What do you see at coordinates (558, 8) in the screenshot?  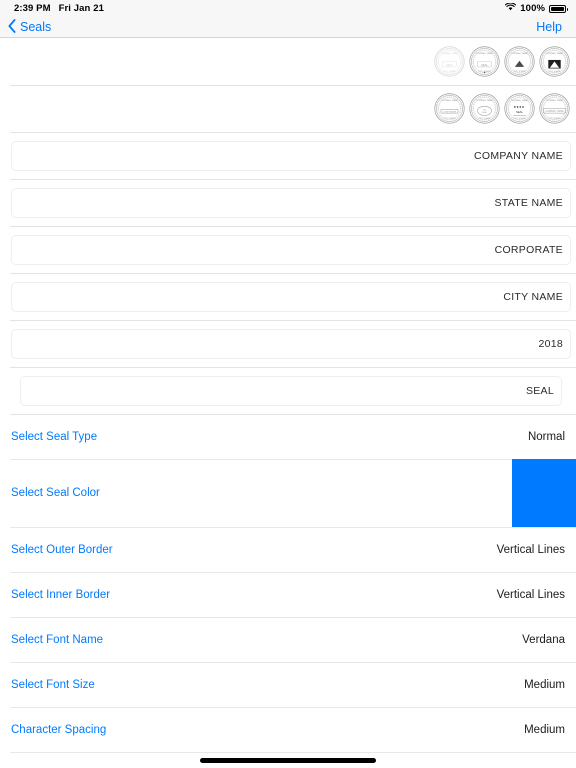 I see `battery-icon` at bounding box center [558, 8].